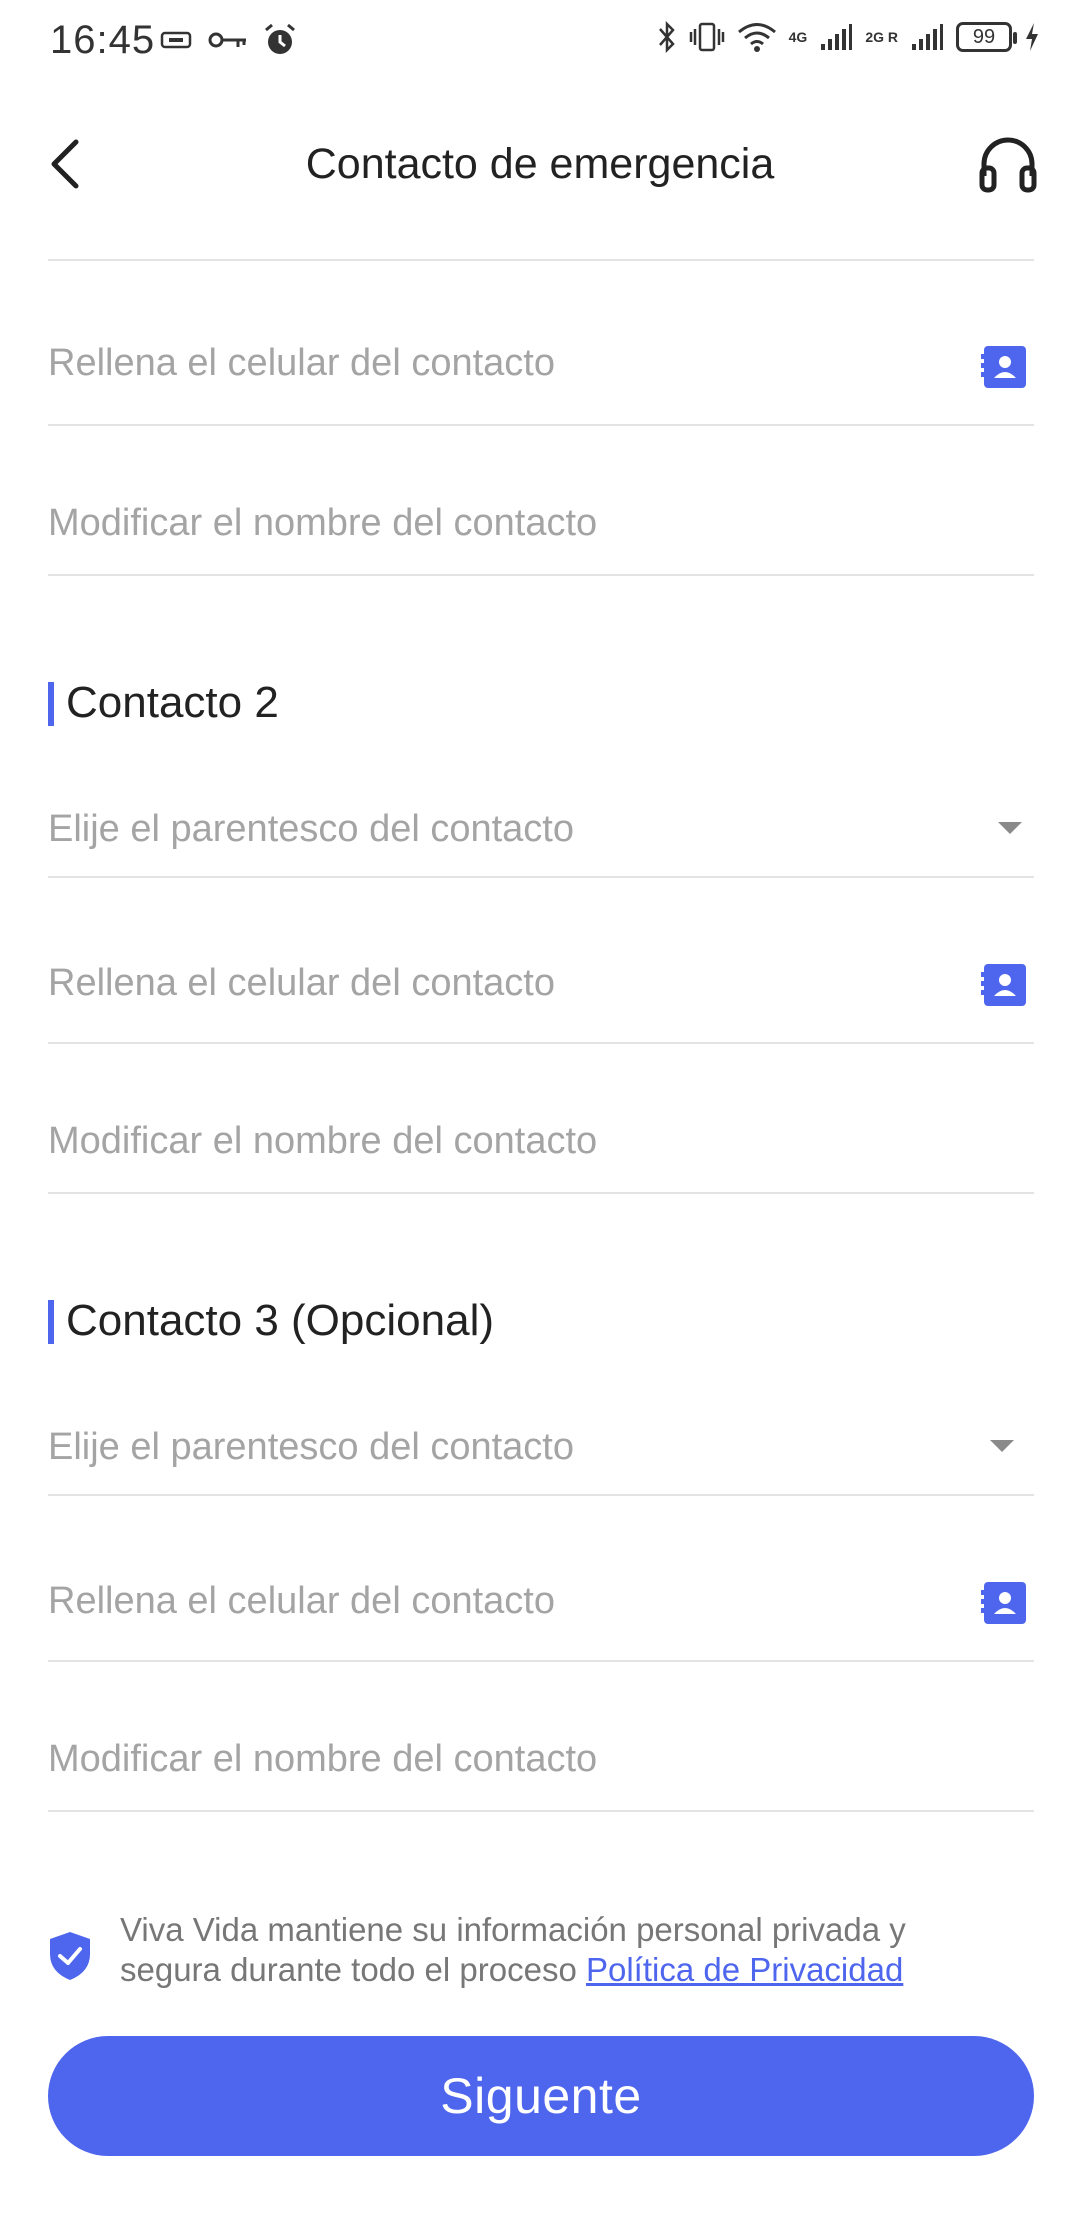 Image resolution: width=1080 pixels, height=2240 pixels. I want to click on contact2-phone-field: Rellena el celular del contacto, so click(541, 1002).